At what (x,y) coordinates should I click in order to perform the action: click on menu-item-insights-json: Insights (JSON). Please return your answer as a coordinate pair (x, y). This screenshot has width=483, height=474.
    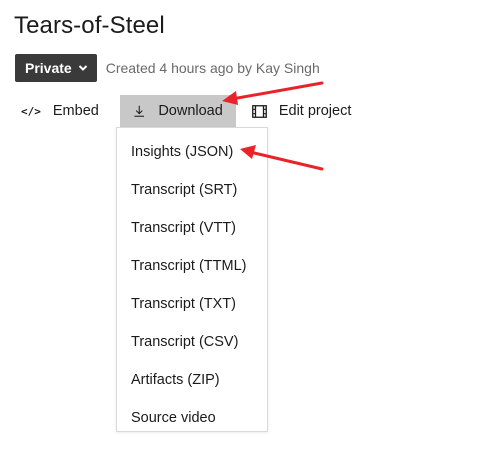
    Looking at the image, I should click on (192, 152).